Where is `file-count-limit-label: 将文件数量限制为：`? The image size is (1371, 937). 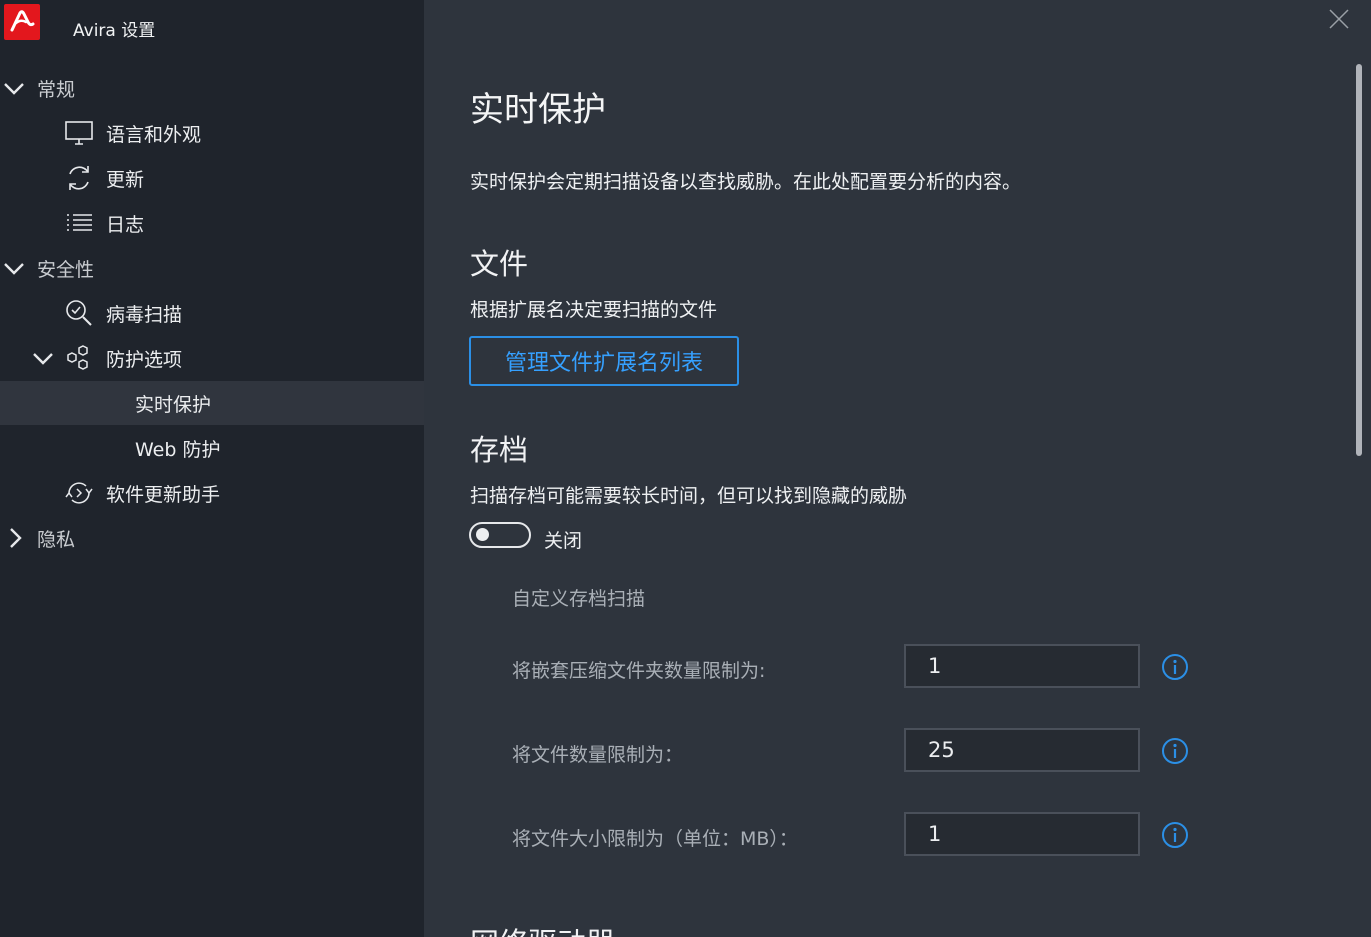
file-count-limit-label: 将文件数量限制为： is located at coordinates (598, 755).